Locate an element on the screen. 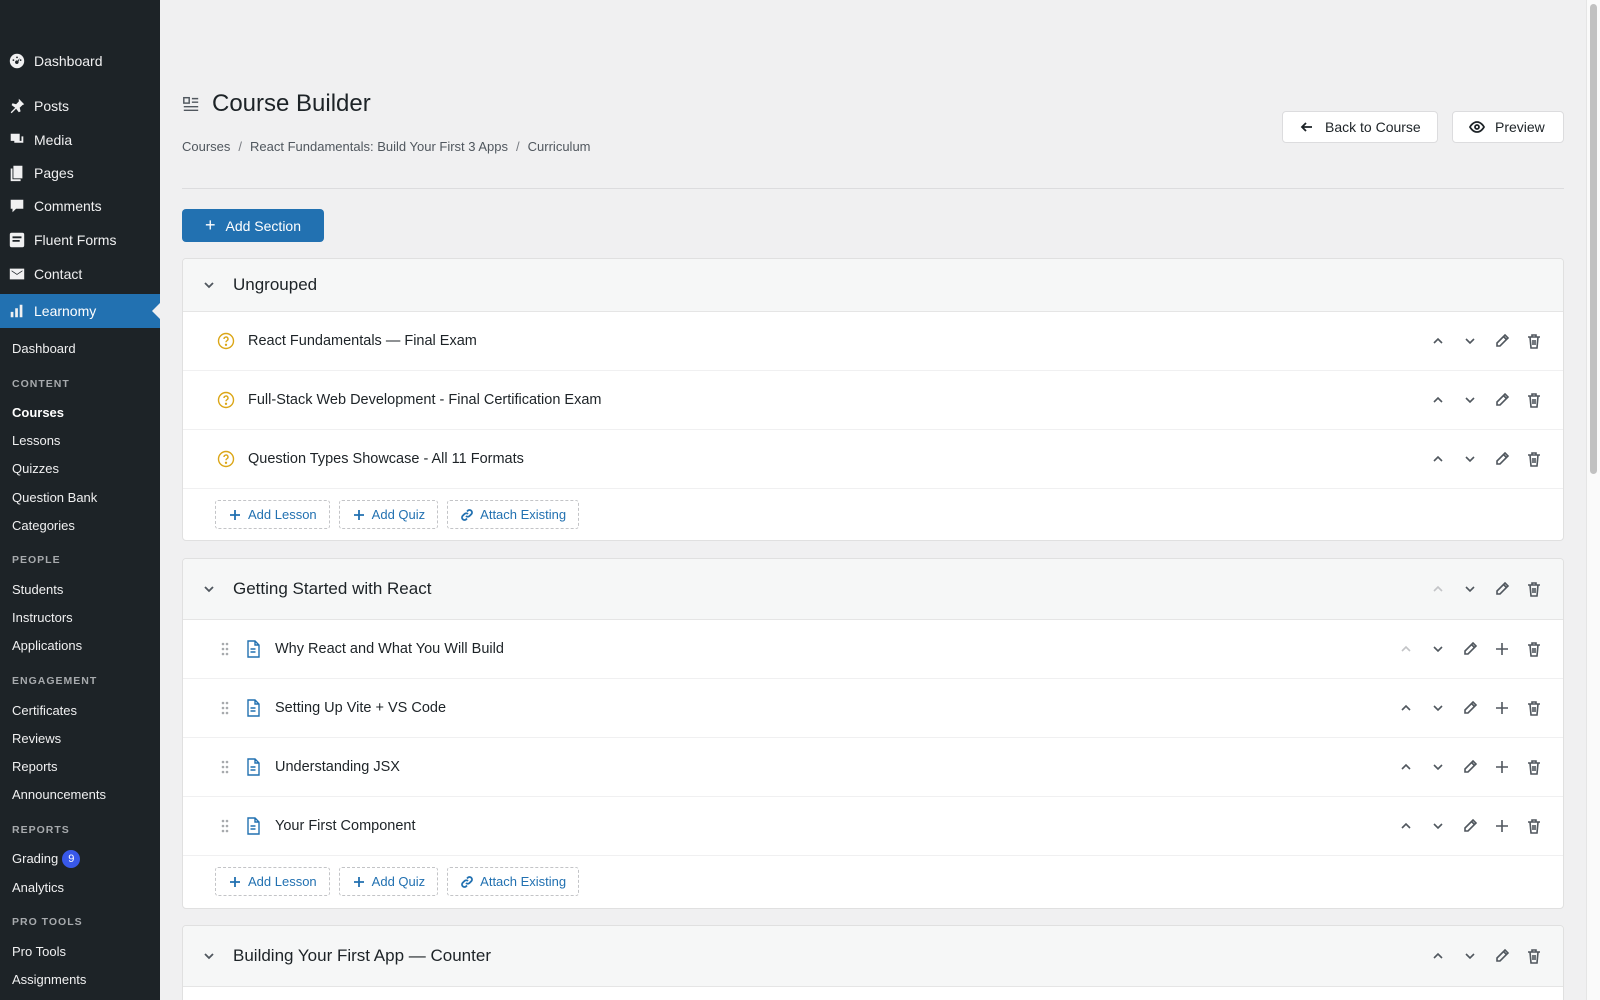 The width and height of the screenshot is (1600, 1000). submenu-question-bank: Question Bank is located at coordinates (54, 498).